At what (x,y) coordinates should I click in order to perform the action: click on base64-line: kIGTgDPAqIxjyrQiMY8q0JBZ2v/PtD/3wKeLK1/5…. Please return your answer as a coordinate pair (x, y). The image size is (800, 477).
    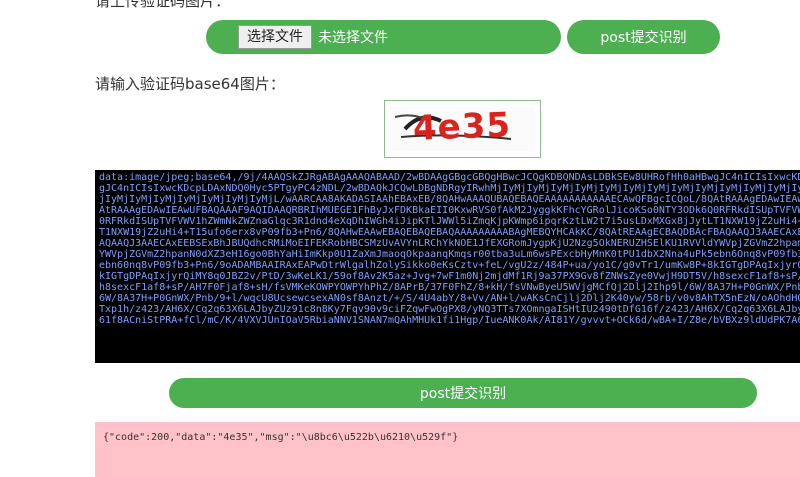
    Looking at the image, I should click on (449, 276).